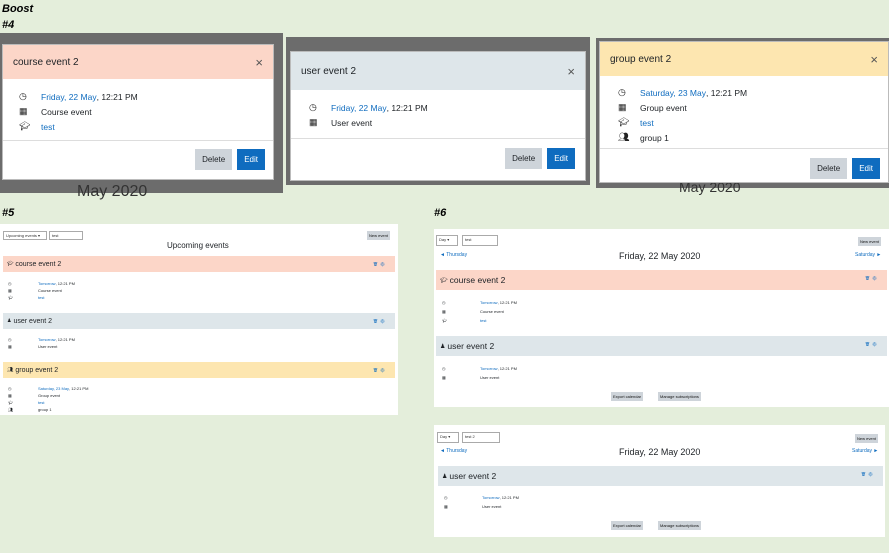 The image size is (889, 553). Describe the element at coordinates (744, 59) in the screenshot. I see `modal-header: group event 2 ×` at that location.